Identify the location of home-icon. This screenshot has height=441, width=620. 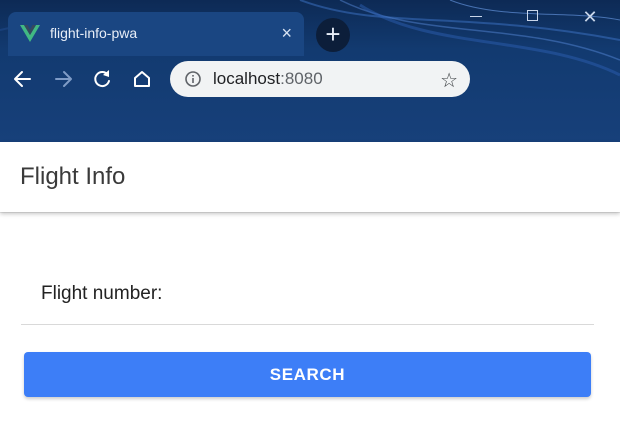
(142, 79).